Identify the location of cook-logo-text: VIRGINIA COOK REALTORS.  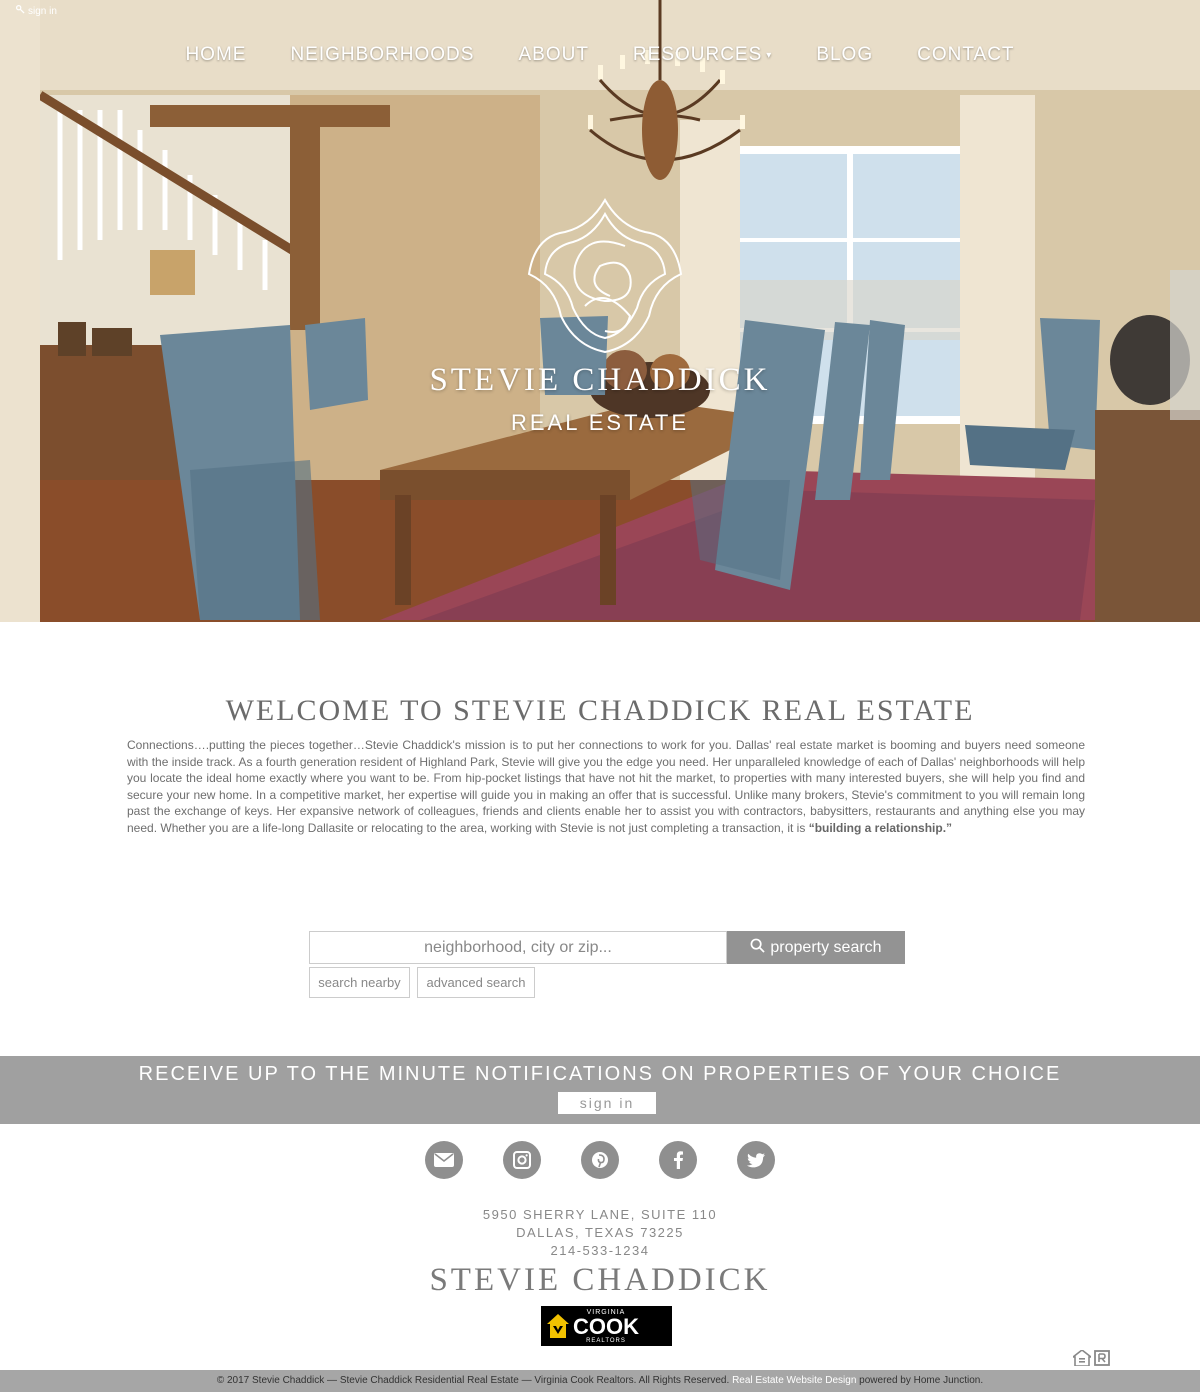
(606, 1326).